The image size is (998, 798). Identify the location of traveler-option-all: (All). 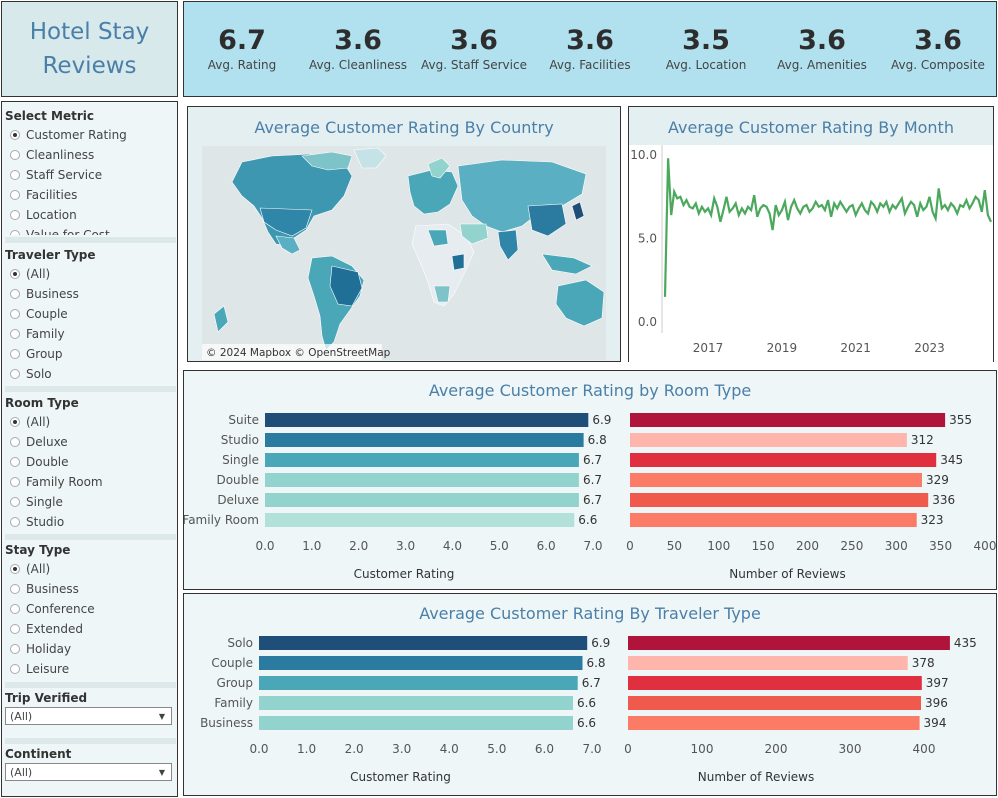
(90, 274).